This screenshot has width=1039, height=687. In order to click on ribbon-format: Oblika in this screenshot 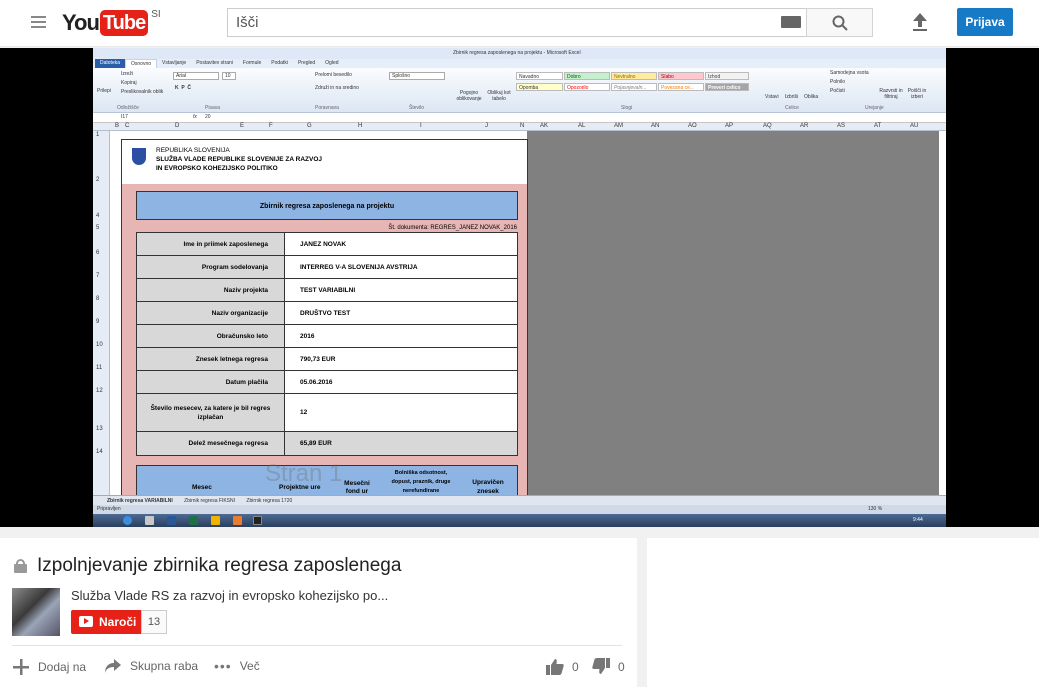, I will do `click(811, 97)`.